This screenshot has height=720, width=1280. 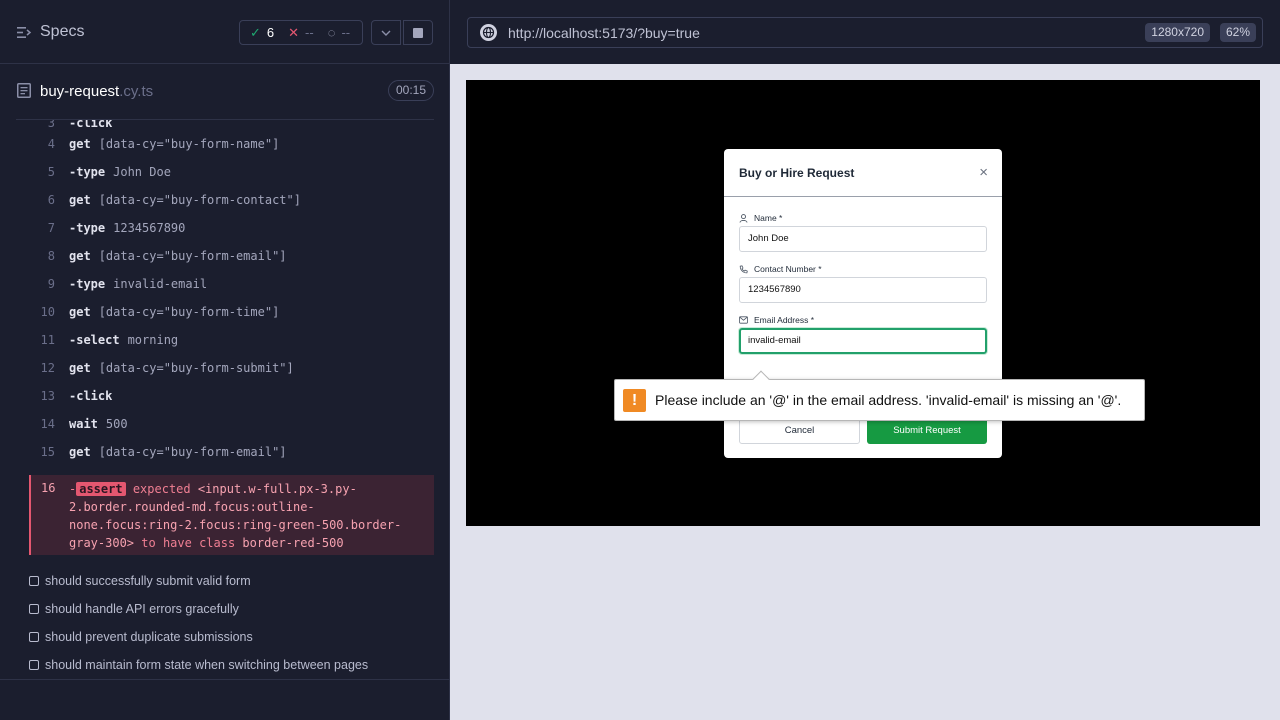 I want to click on collapse-button, so click(x=386, y=32).